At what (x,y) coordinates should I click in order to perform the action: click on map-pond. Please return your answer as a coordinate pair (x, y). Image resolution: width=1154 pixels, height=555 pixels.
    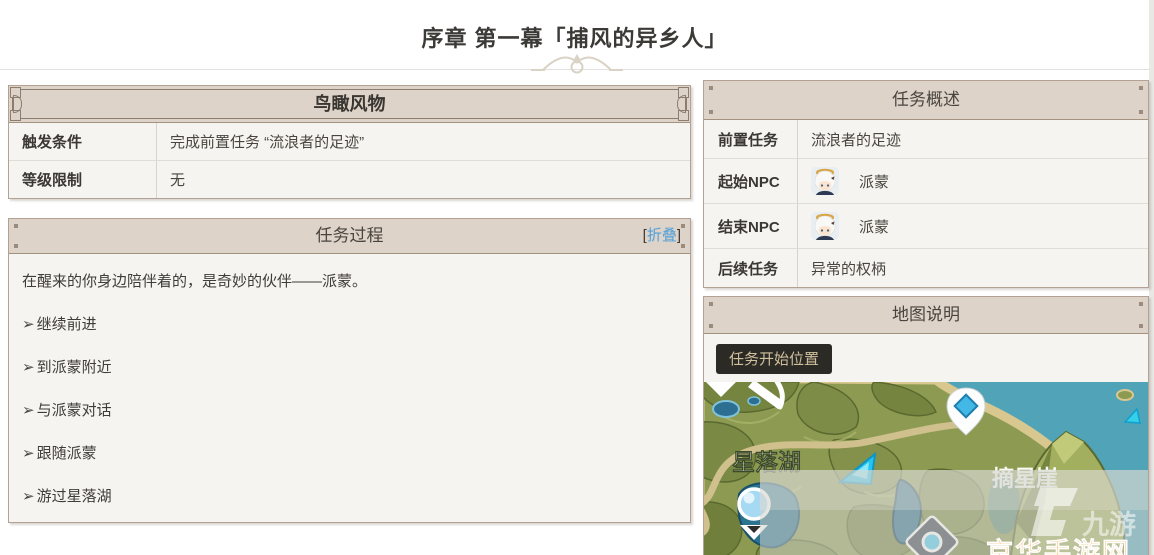
    Looking at the image, I should click on (726, 409).